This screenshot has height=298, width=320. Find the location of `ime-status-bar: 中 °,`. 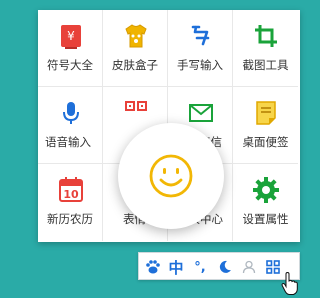

ime-status-bar: 中 °, is located at coordinates (219, 266).